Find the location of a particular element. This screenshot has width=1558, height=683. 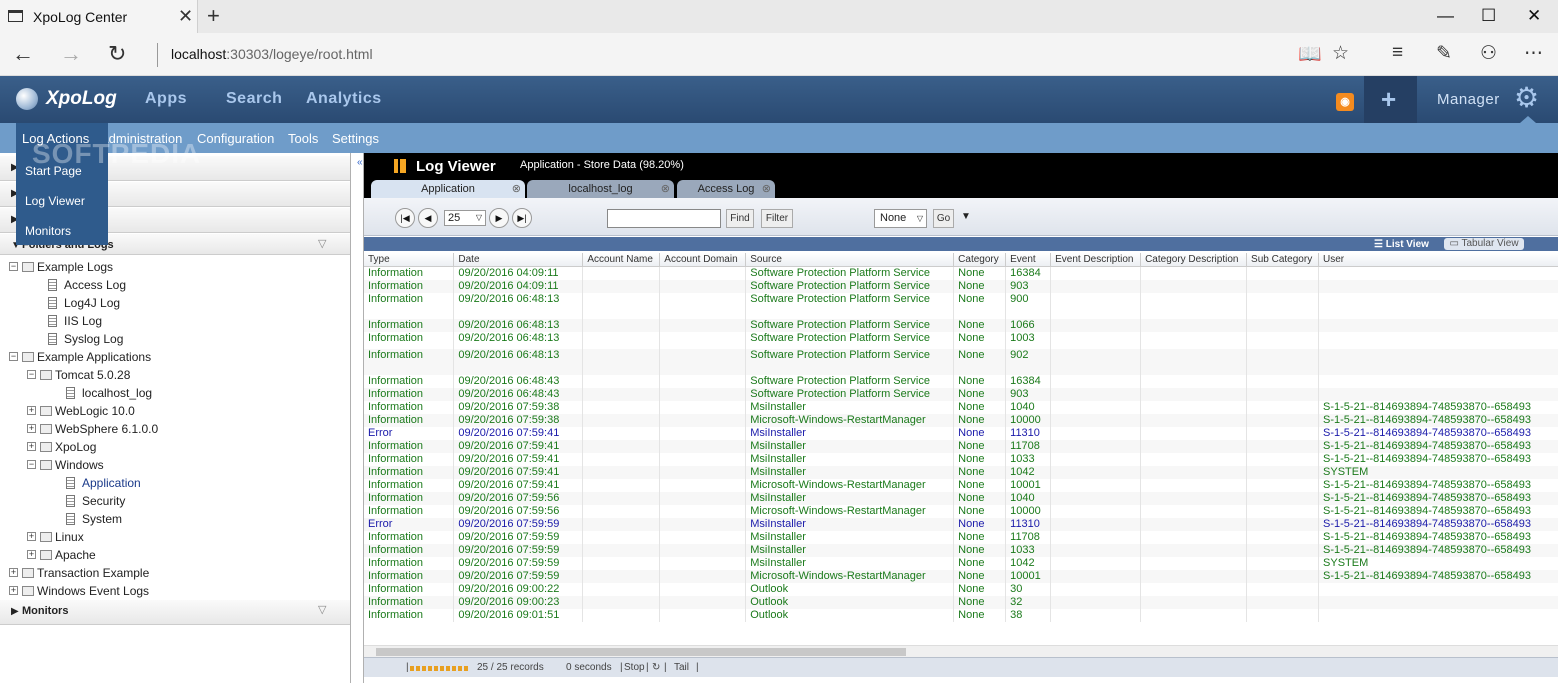

column-header: Account Domain is located at coordinates (703, 260).